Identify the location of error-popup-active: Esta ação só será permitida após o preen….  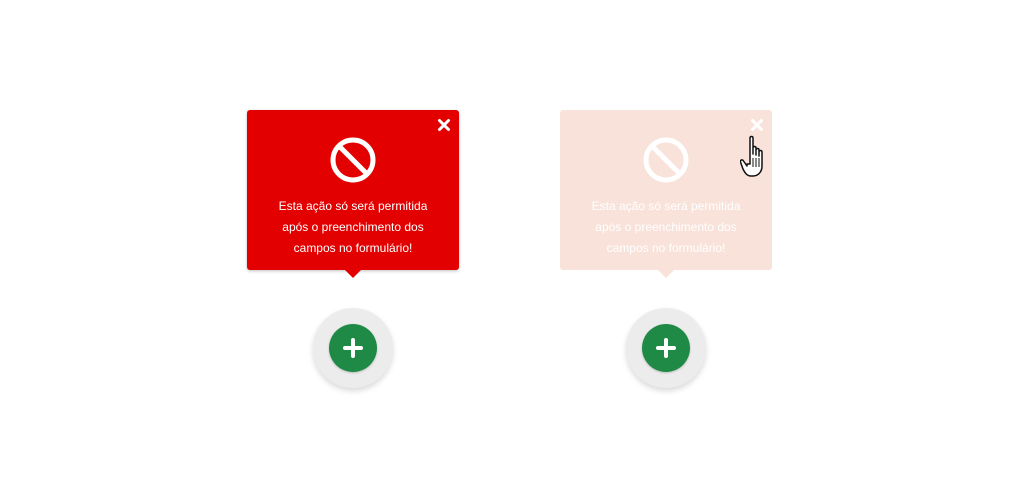
(353, 194).